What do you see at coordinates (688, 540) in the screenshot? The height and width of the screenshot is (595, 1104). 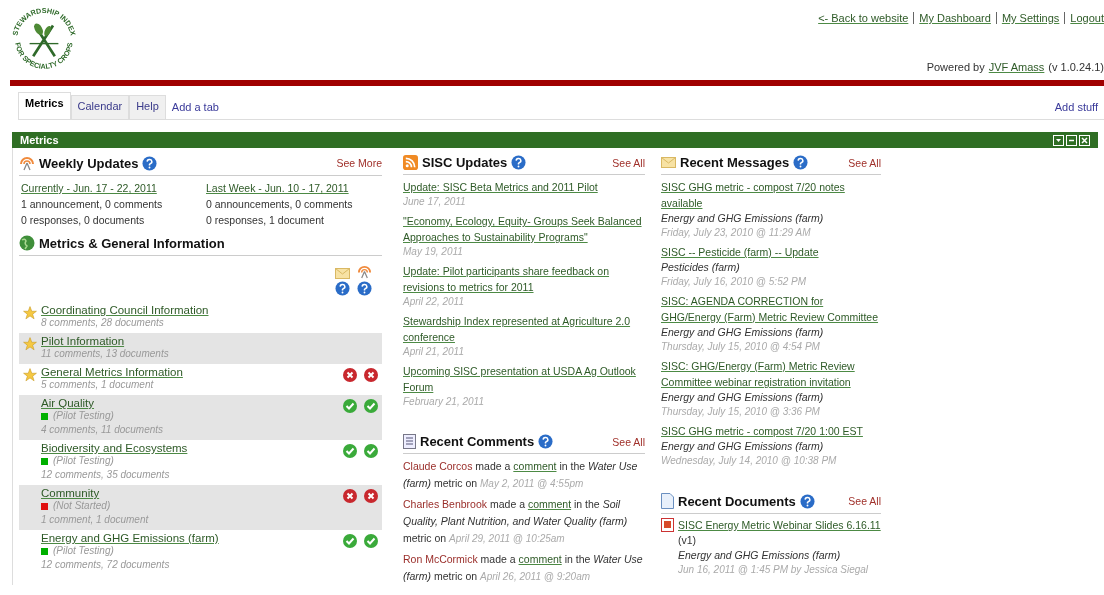 I see `document-version: (v1)` at bounding box center [688, 540].